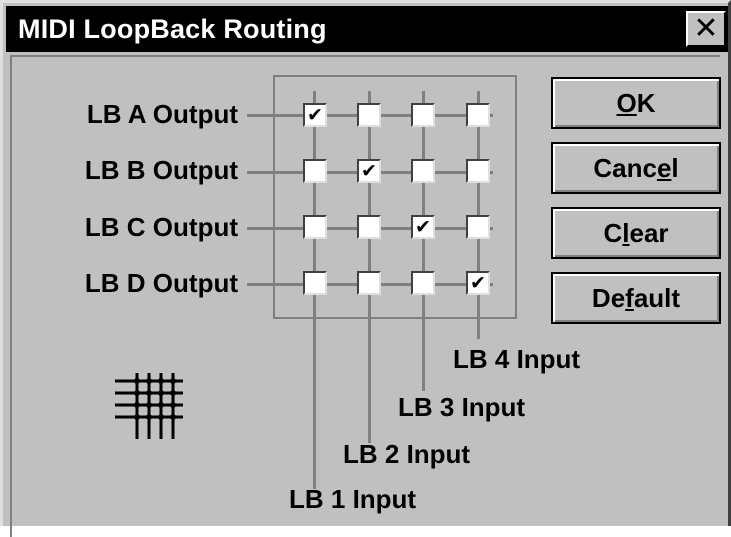  Describe the element at coordinates (629, 297) in the screenshot. I see `default-button-mnemonic: f` at that location.